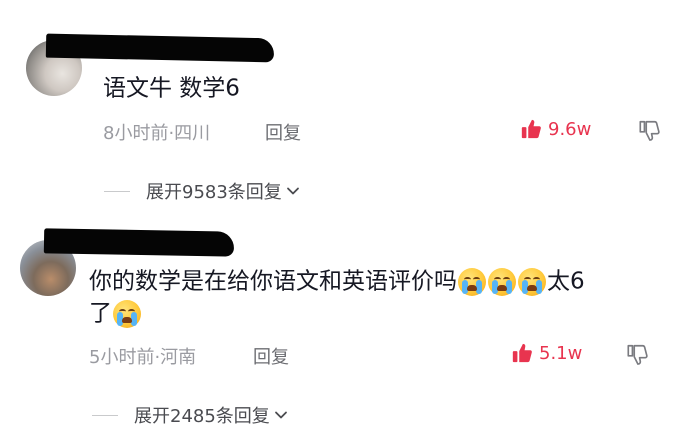  What do you see at coordinates (202, 416) in the screenshot?
I see `expand-replies-label: 展开2485条回复` at bounding box center [202, 416].